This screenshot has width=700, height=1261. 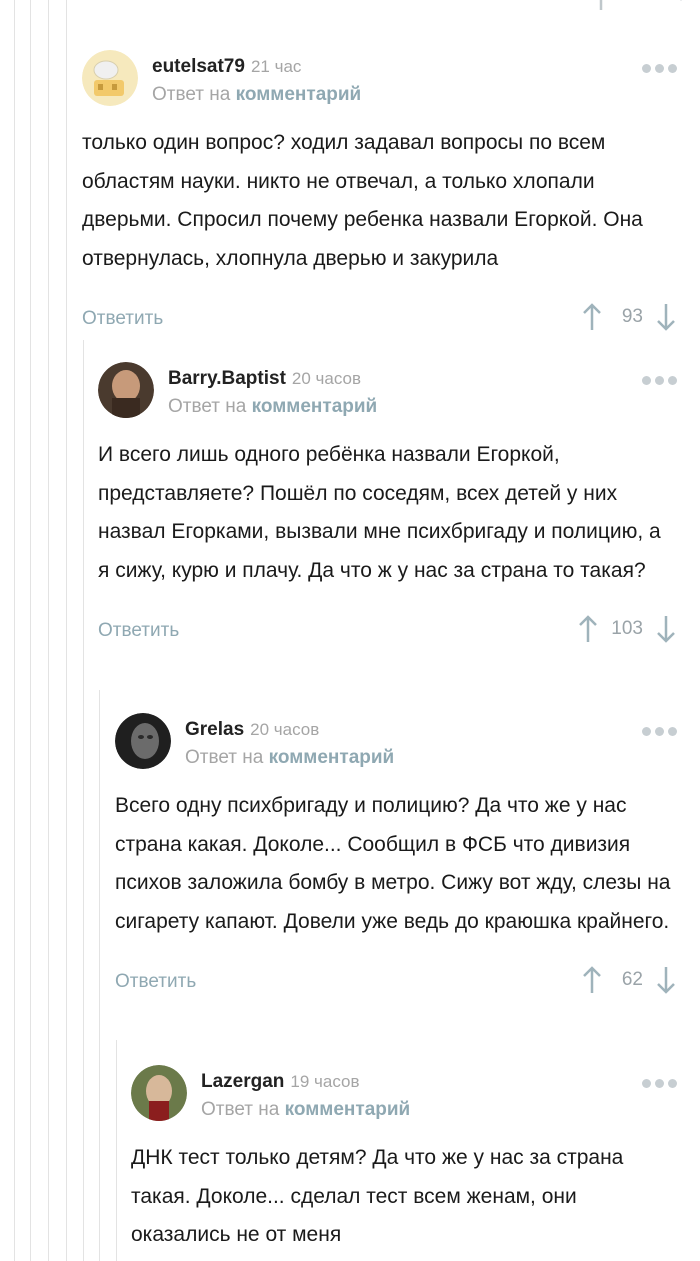 I want to click on rating-count: 103, so click(x=627, y=628).